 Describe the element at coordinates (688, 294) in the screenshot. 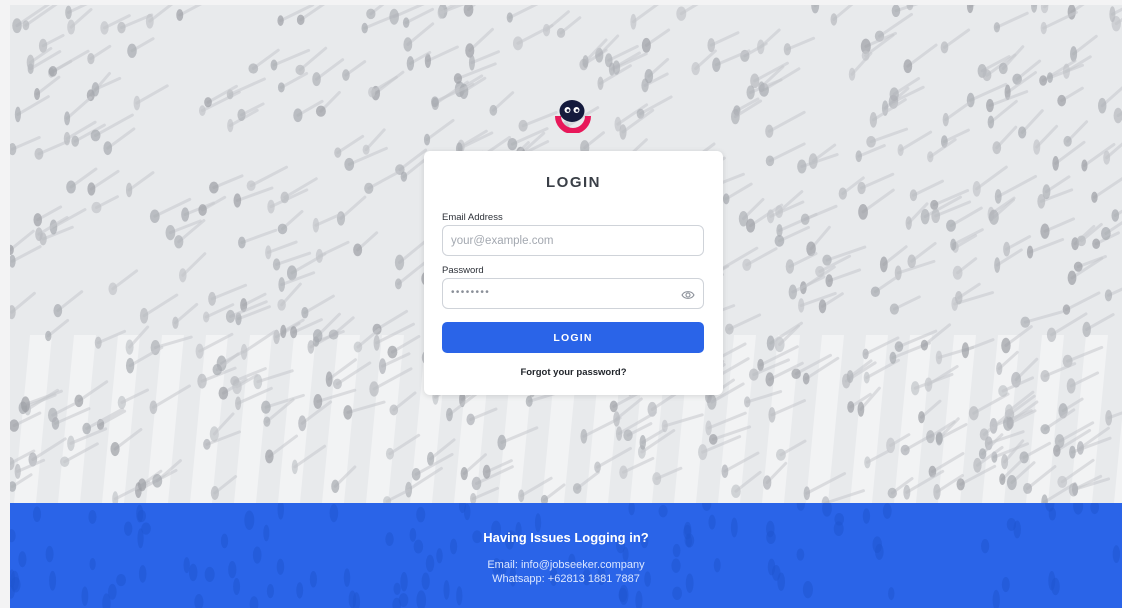

I see `eye-icon` at that location.